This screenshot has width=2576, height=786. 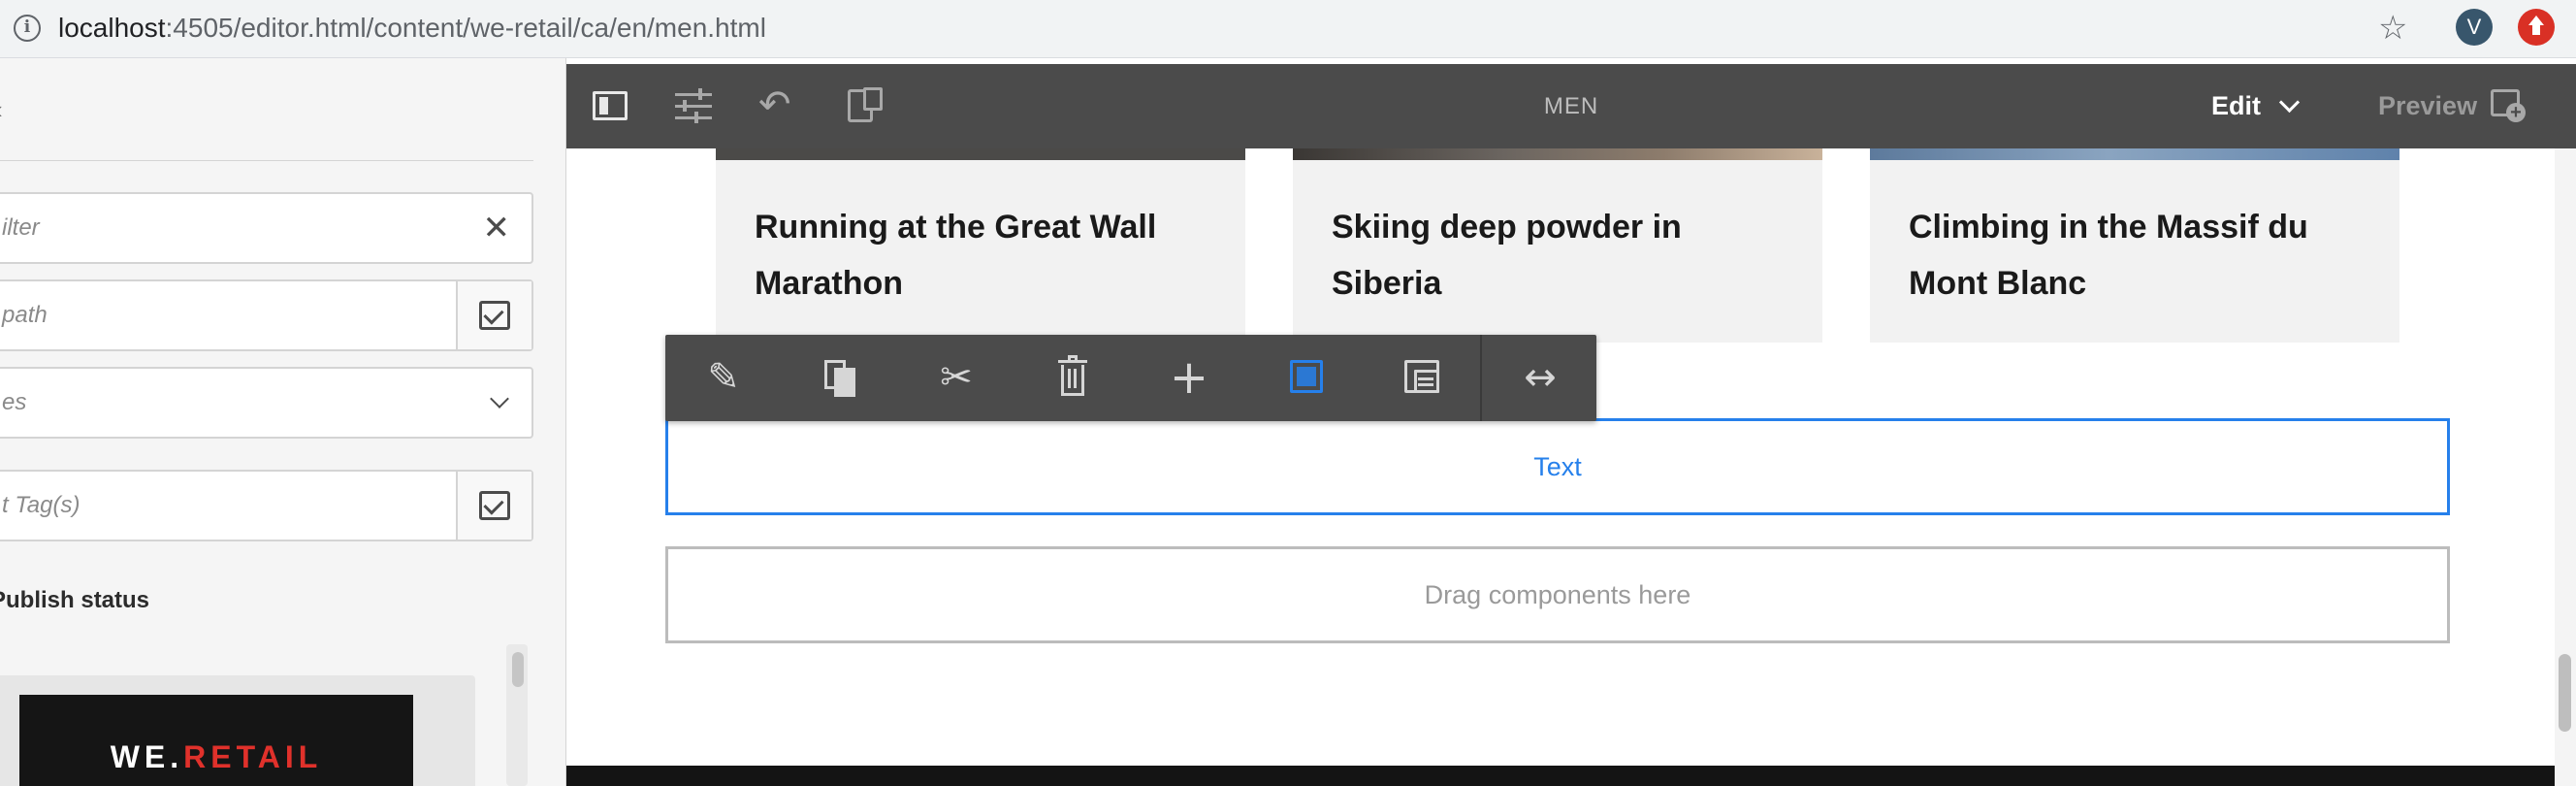 I want to click on tags-select-button, so click(x=493, y=506).